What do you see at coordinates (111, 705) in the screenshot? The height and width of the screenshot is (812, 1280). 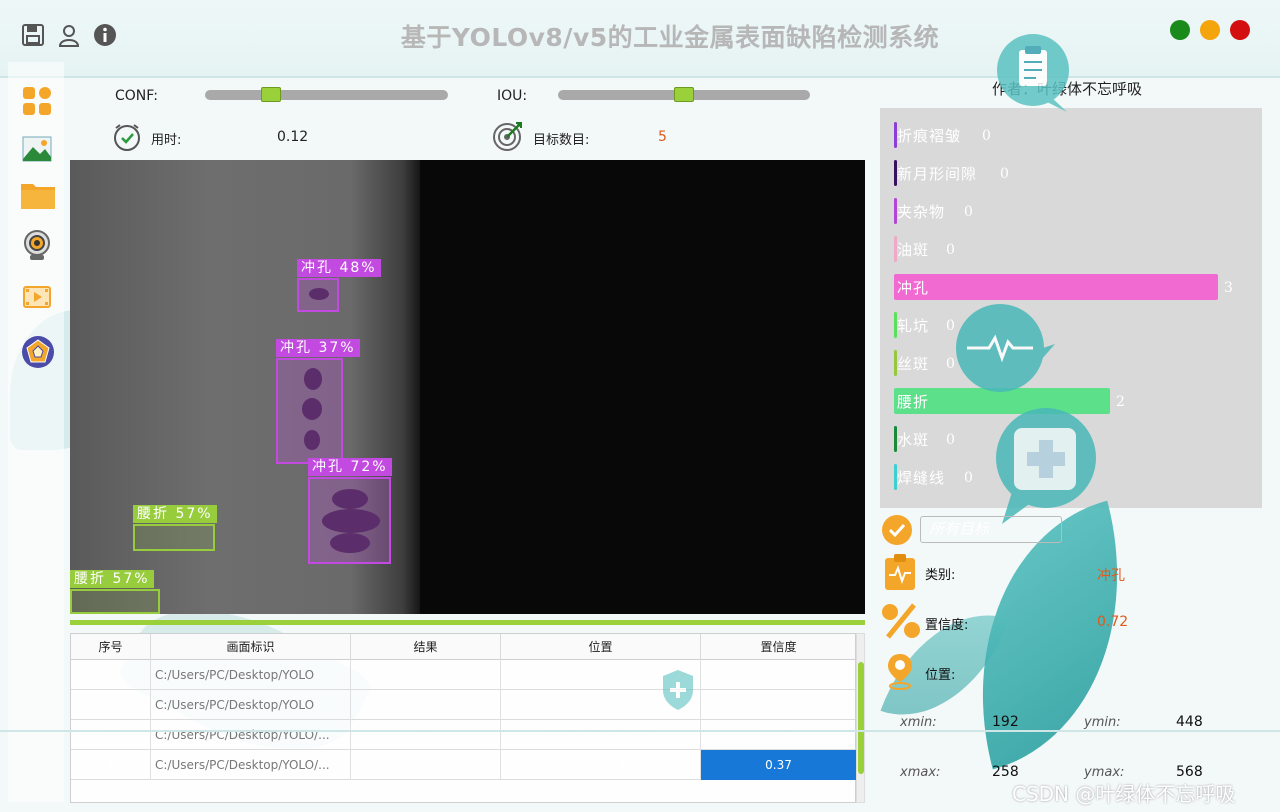 I see `cell-index` at bounding box center [111, 705].